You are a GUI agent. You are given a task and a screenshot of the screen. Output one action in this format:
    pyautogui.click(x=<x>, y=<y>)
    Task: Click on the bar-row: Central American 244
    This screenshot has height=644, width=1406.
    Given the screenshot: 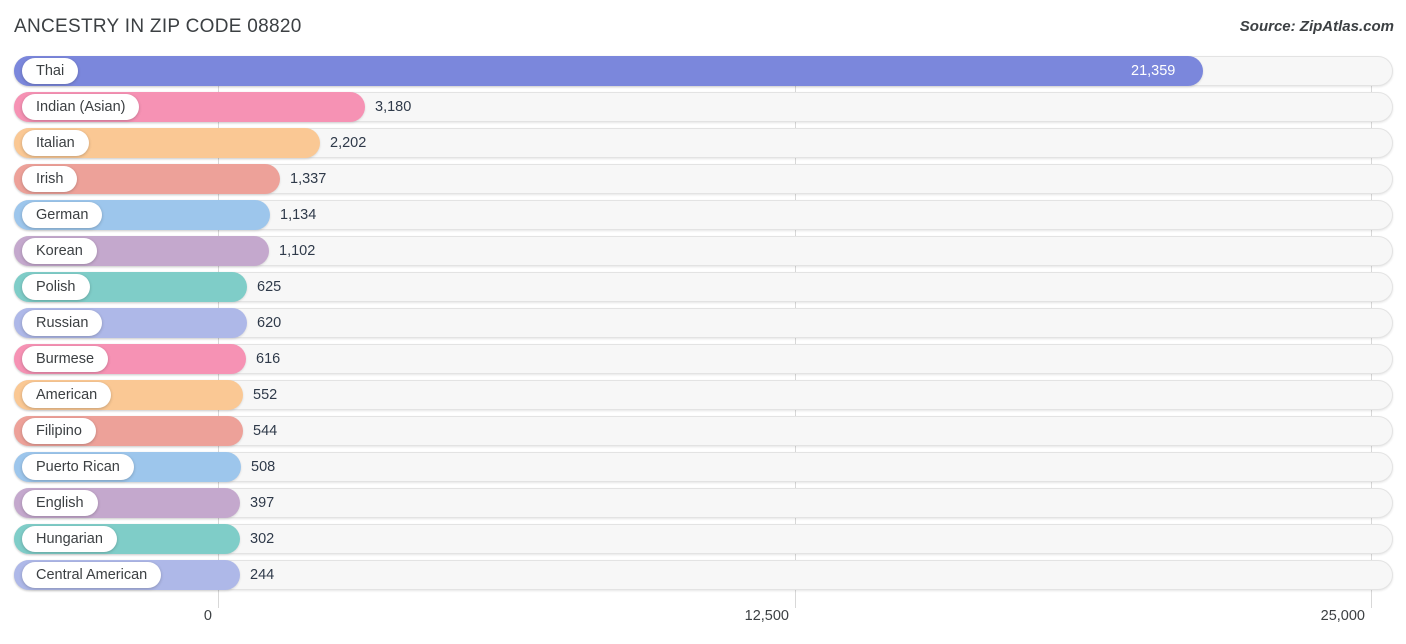 What is the action you would take?
    pyautogui.click(x=703, y=575)
    